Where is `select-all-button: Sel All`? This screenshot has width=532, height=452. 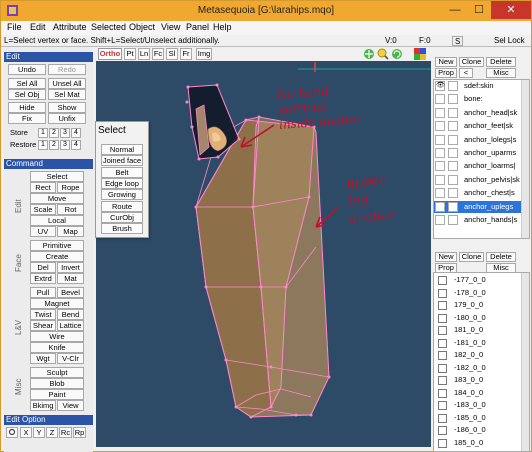 select-all-button: Sel All is located at coordinates (27, 83).